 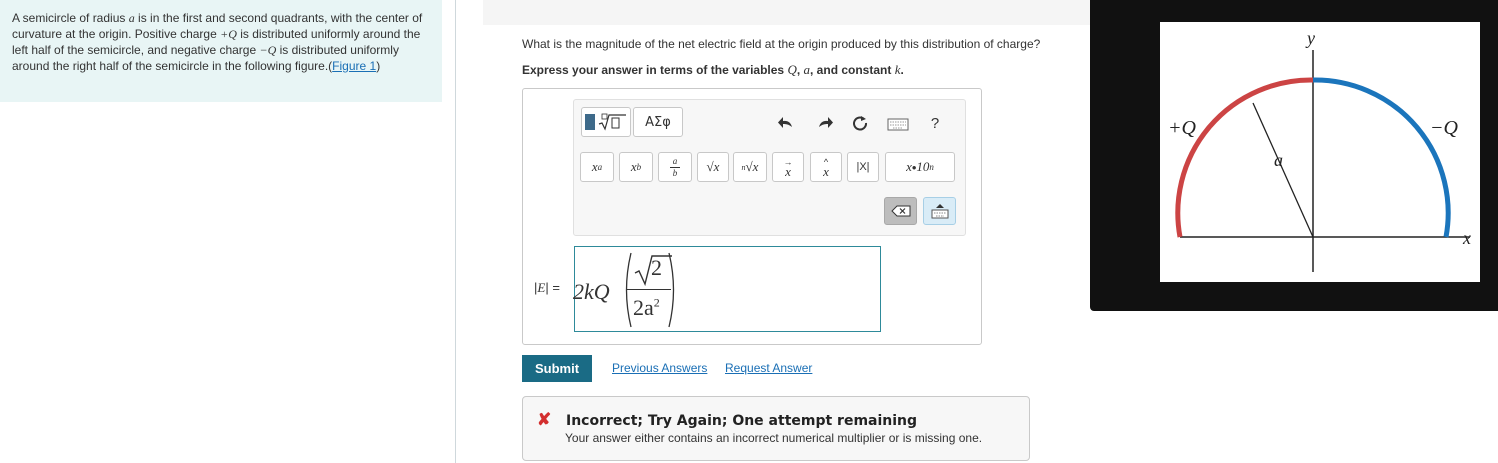 What do you see at coordinates (589, 122) in the screenshot?
I see `template-block-icon` at bounding box center [589, 122].